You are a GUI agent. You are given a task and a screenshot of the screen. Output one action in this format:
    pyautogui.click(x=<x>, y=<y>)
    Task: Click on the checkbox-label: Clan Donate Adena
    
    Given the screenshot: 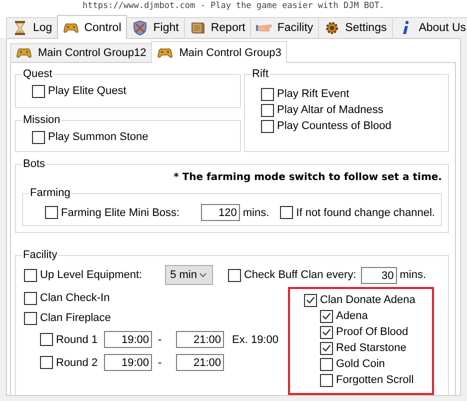 What is the action you would take?
    pyautogui.click(x=368, y=300)
    